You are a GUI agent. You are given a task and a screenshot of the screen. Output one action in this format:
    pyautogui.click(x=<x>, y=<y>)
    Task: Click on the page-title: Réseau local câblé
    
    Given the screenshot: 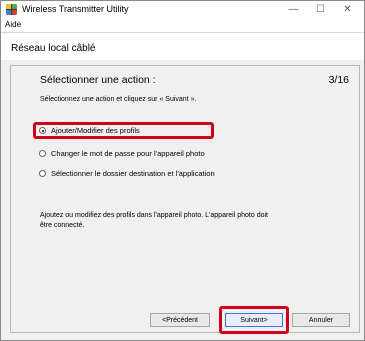 What is the action you would take?
    pyautogui.click(x=53, y=48)
    